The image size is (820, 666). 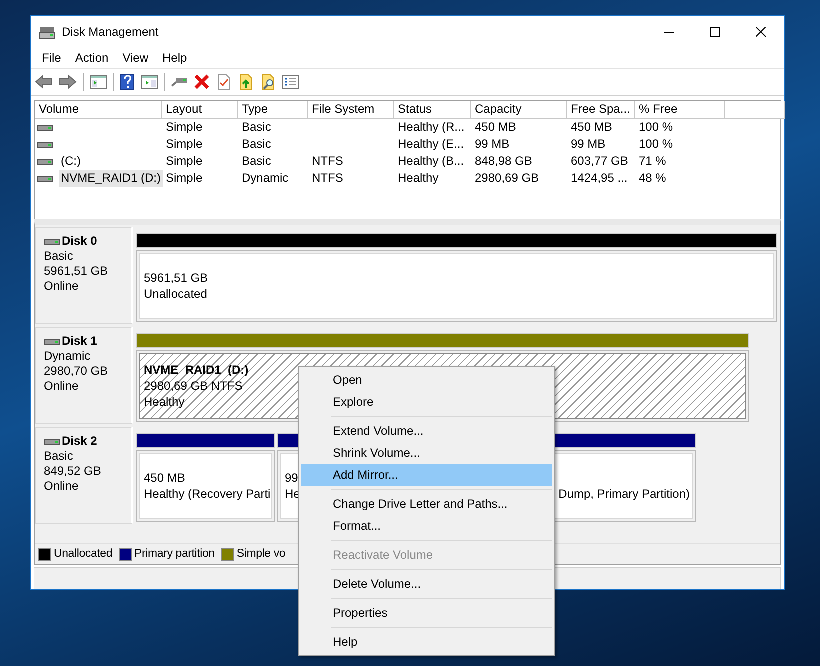 What do you see at coordinates (110, 32) in the screenshot?
I see `window-title: Disk Management` at bounding box center [110, 32].